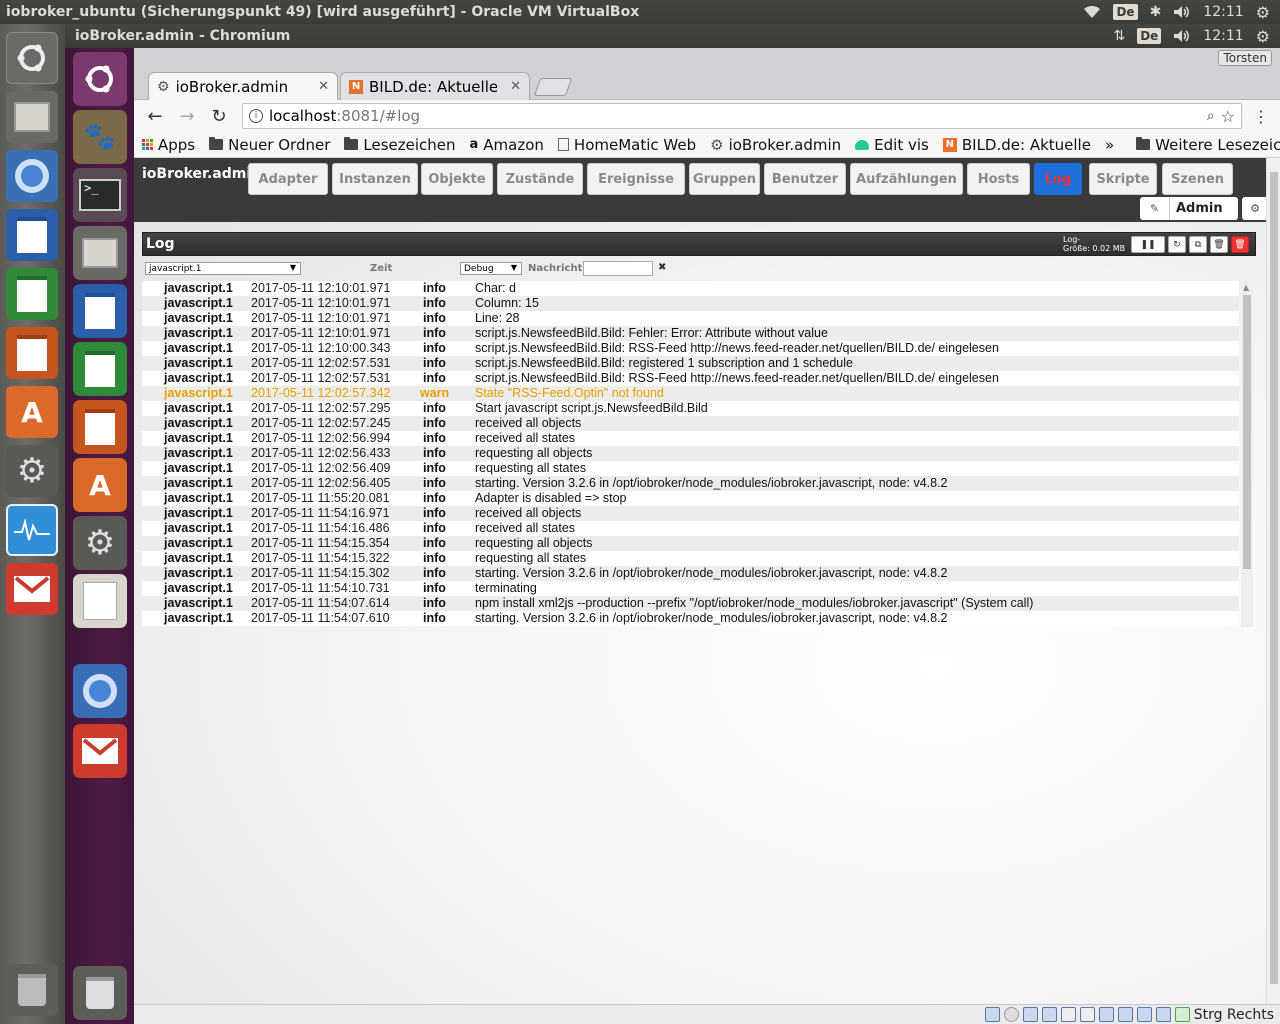 The width and height of the screenshot is (1280, 1024). I want to click on page-scrollbar, so click(1273, 581).